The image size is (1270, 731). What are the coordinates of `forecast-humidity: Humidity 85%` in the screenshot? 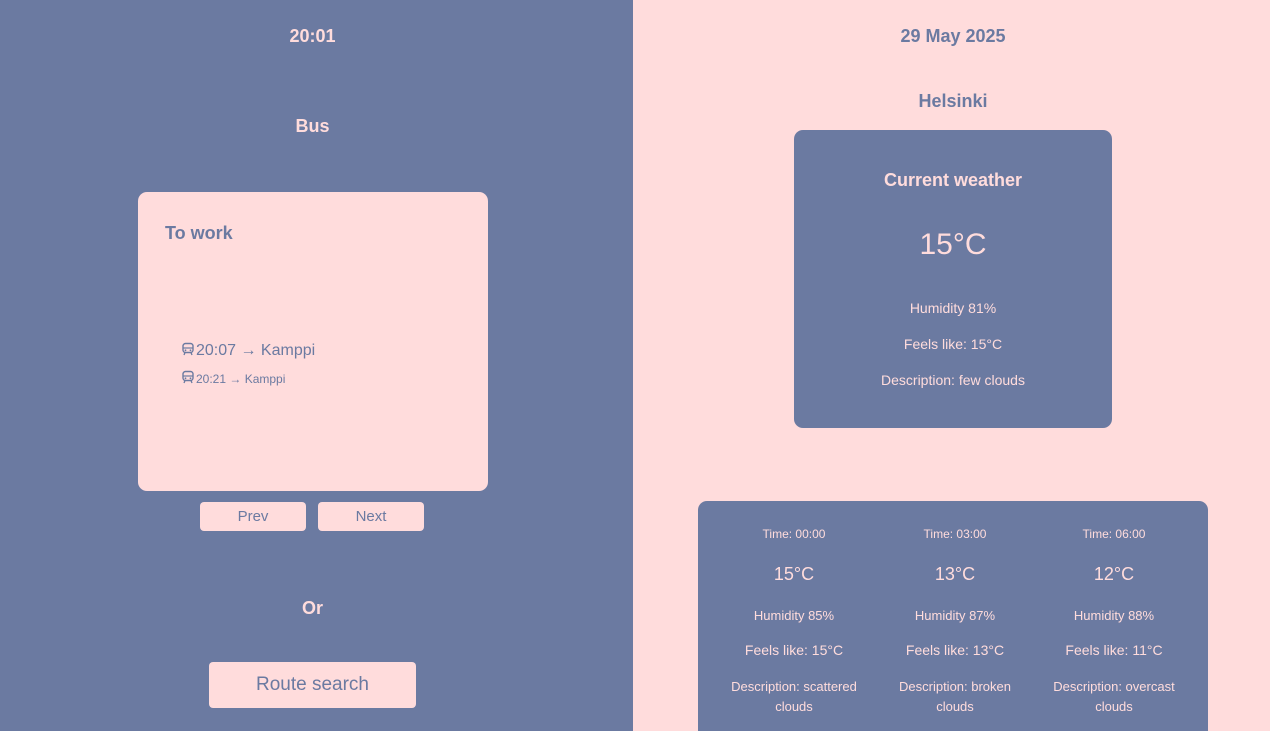 It's located at (794, 615).